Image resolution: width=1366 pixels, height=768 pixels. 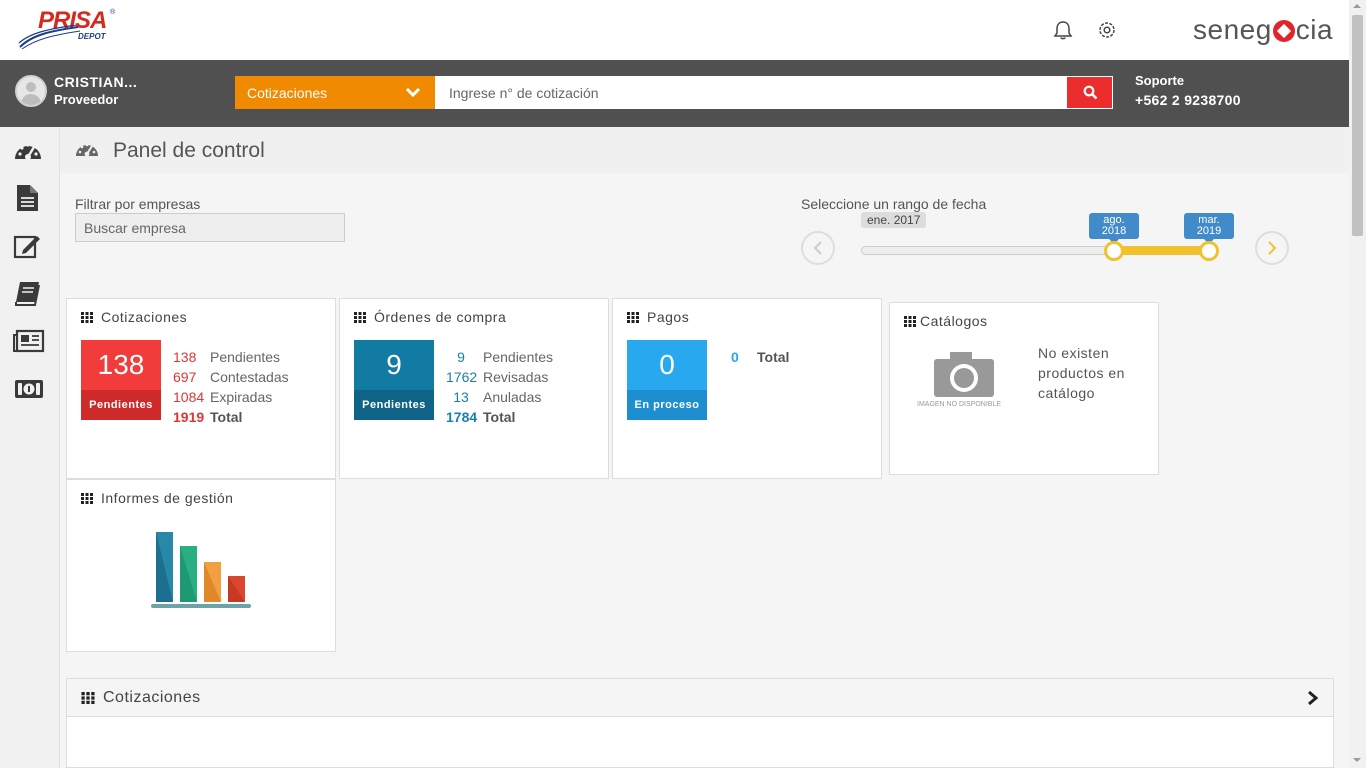 I want to click on stat-number: 138, so click(x=185, y=357).